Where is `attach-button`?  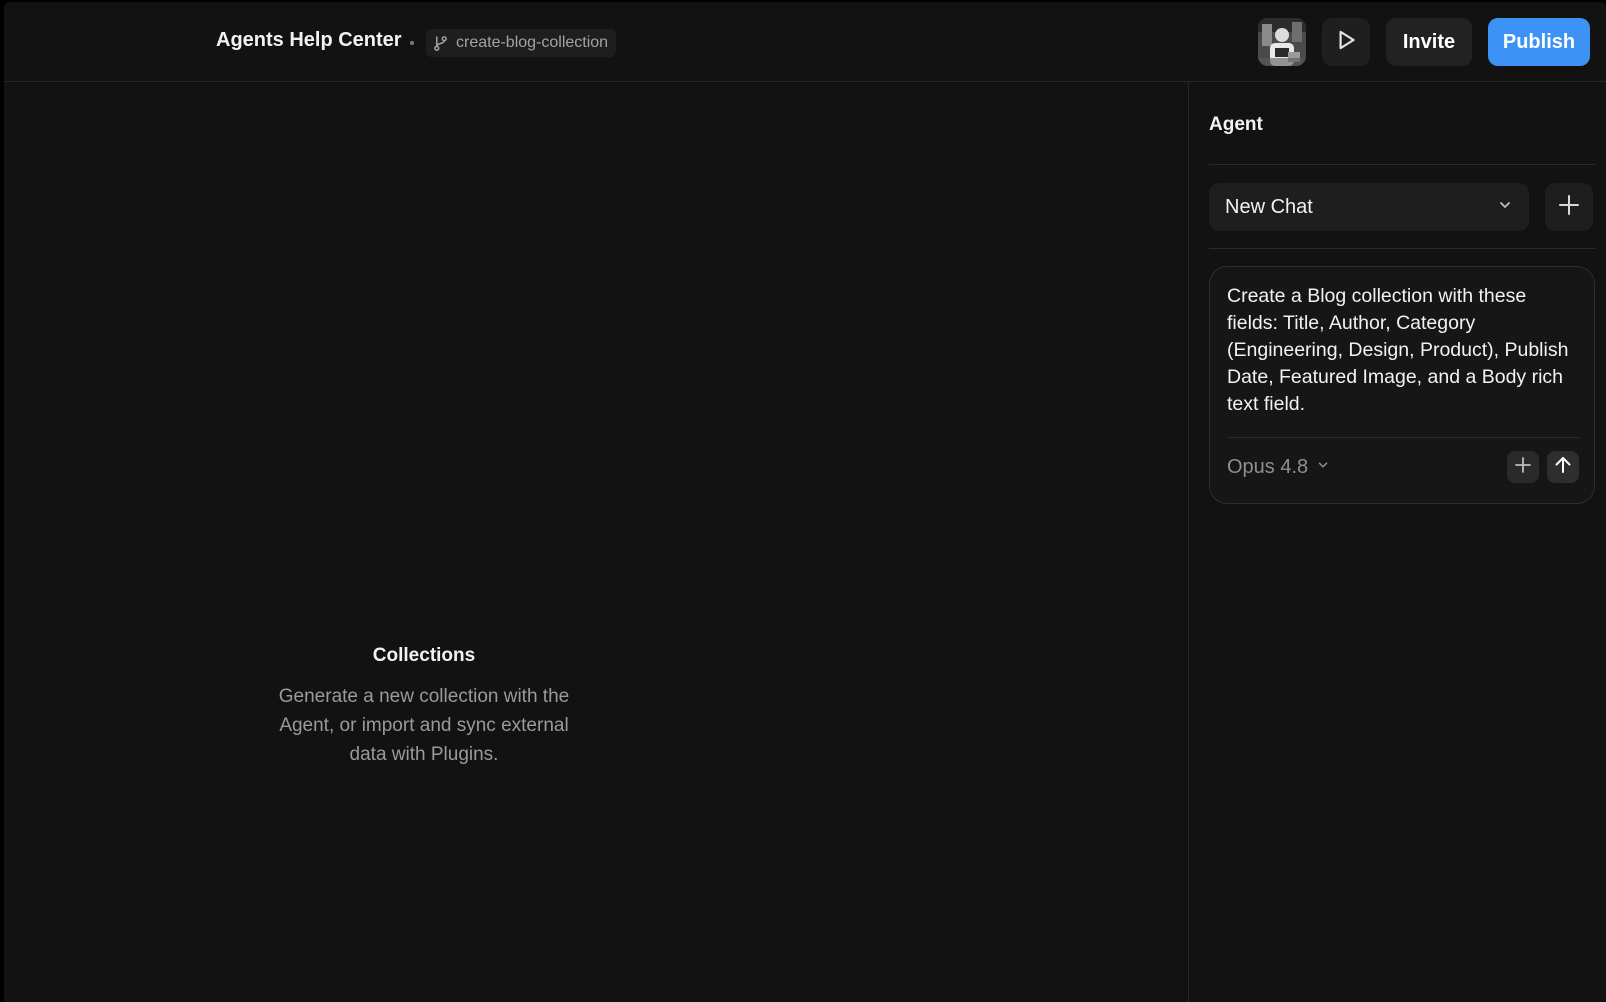
attach-button is located at coordinates (1523, 467).